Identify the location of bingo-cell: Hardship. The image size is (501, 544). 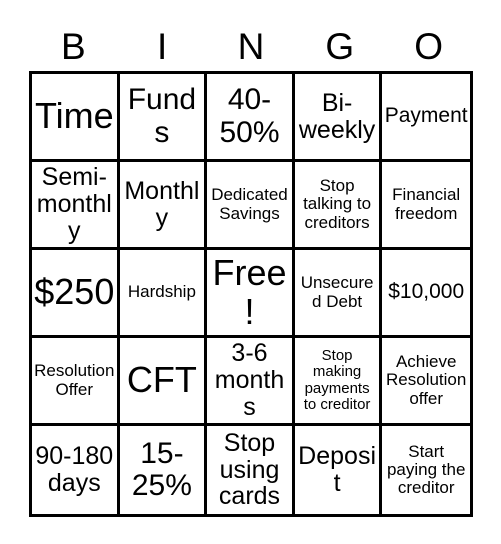
(163, 294).